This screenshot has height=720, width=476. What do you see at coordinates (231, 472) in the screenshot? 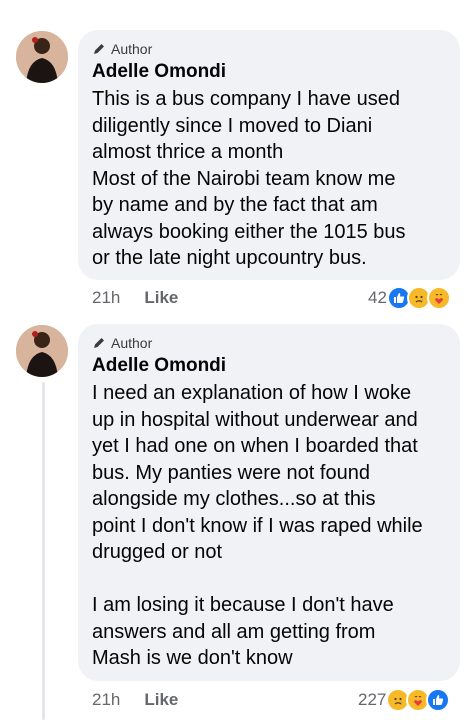
I see `comment-line: bus. My panties were not found` at bounding box center [231, 472].